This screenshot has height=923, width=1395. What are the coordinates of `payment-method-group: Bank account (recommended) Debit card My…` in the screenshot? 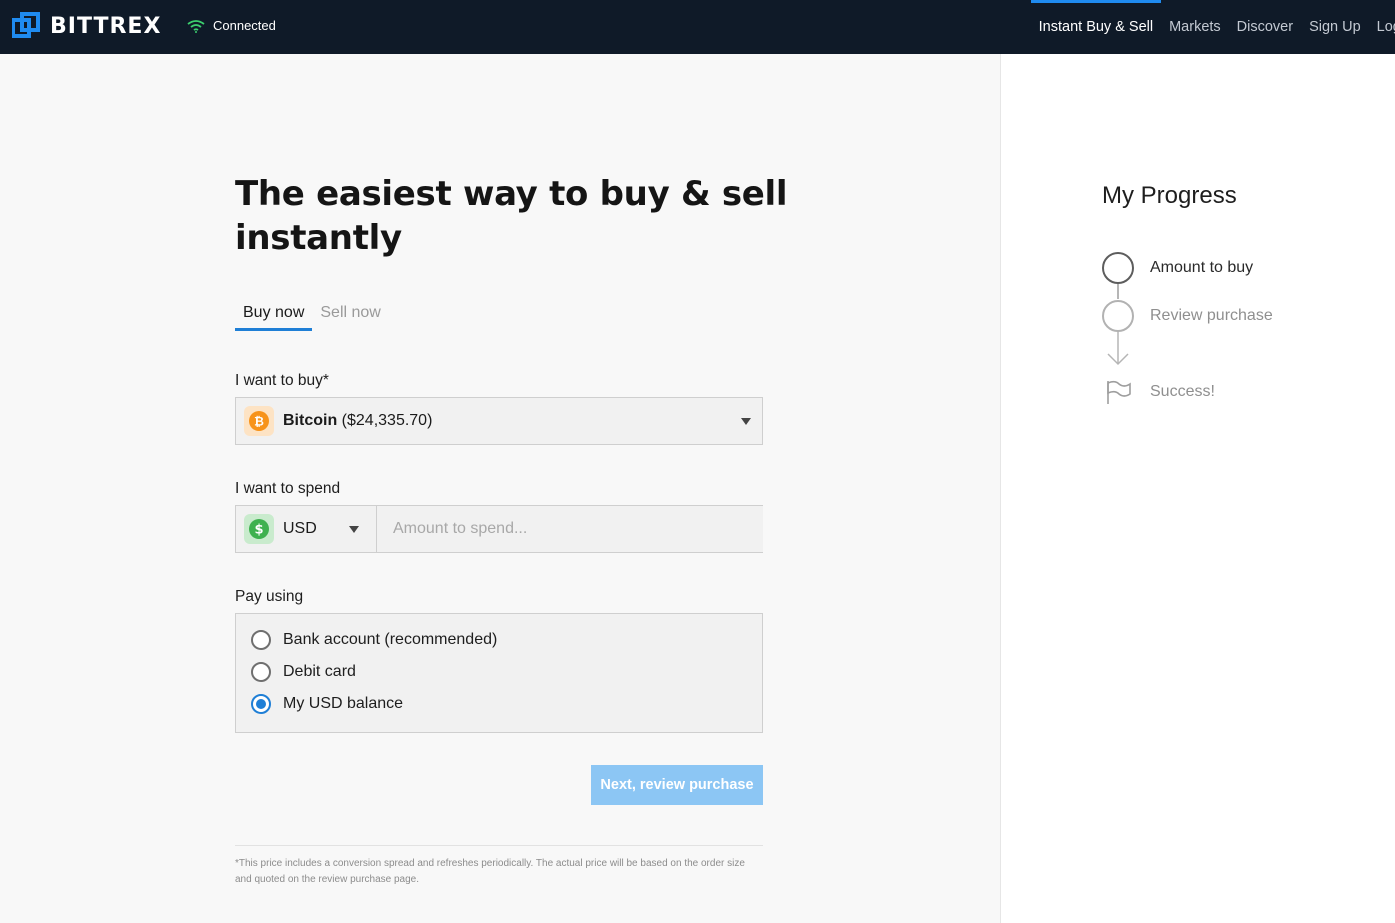 It's located at (499, 673).